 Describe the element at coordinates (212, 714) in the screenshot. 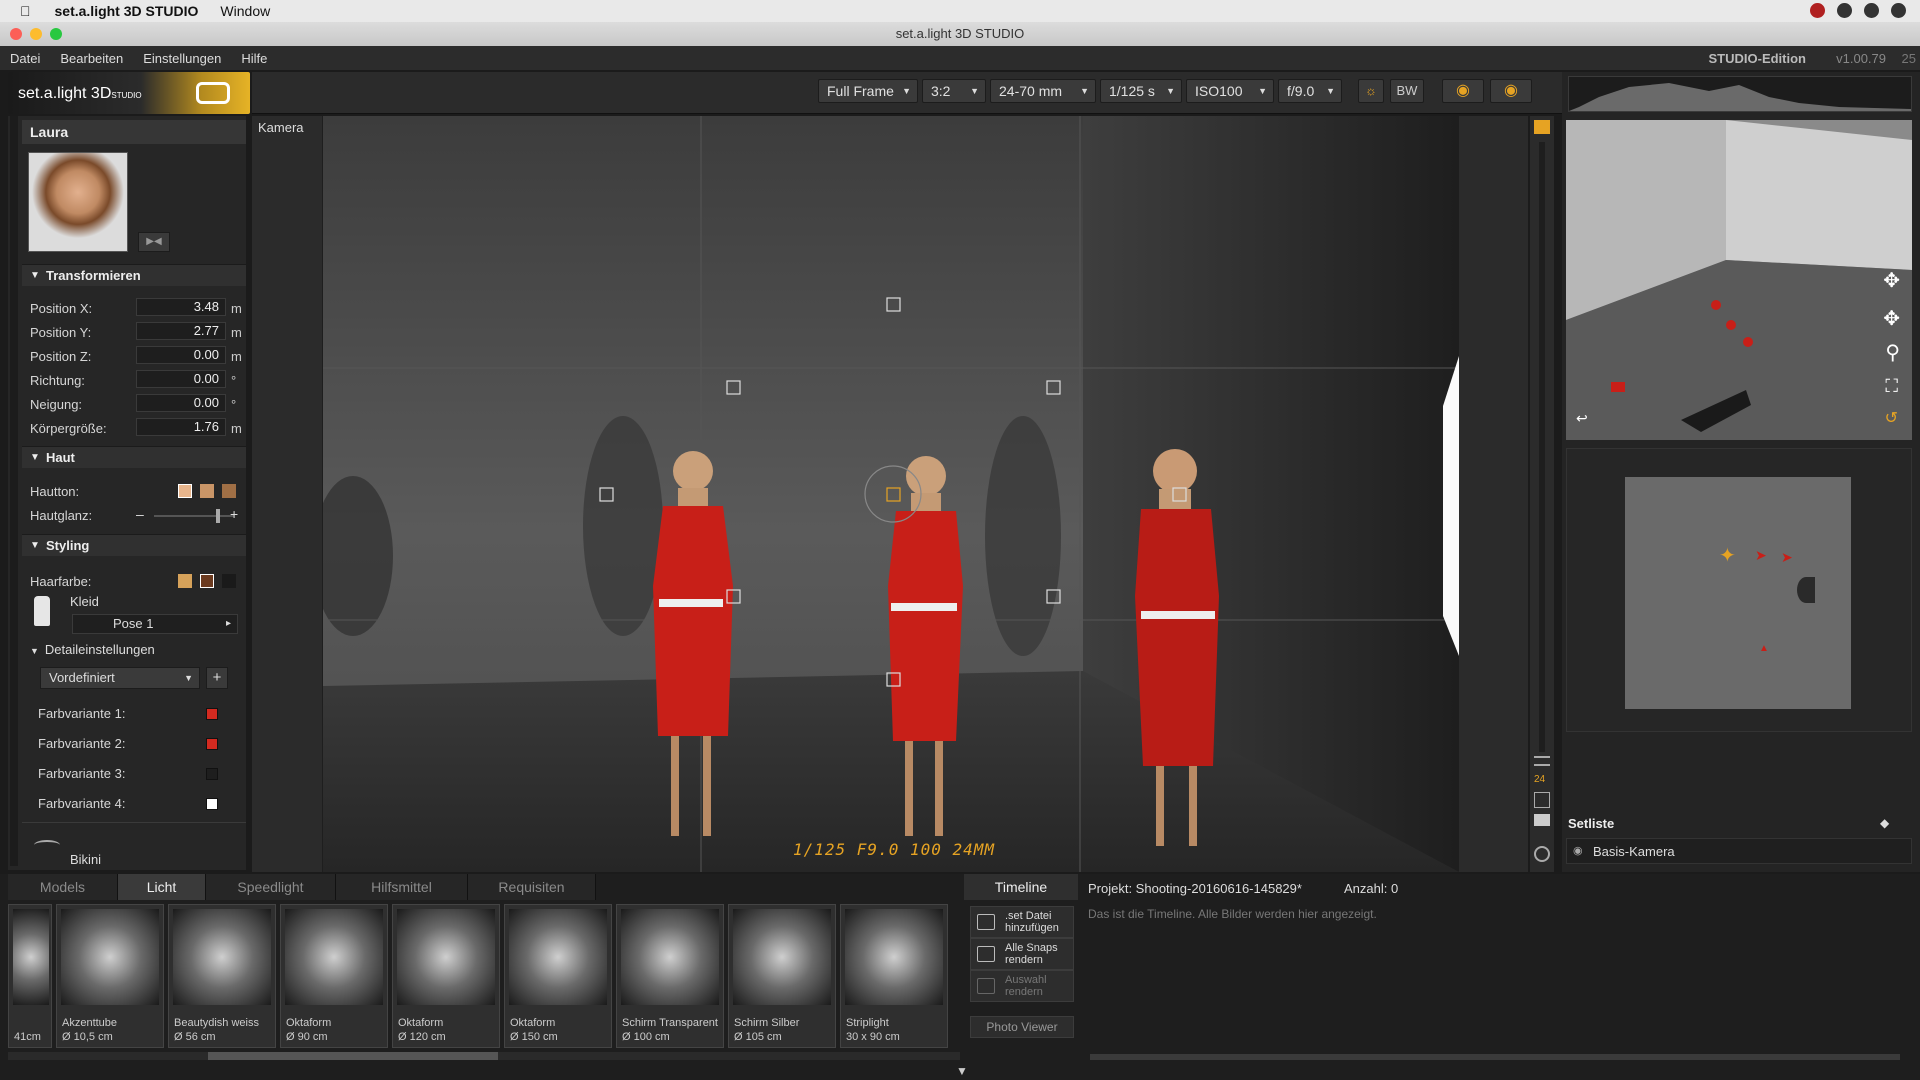

I see `color-variant-1-swatch` at that location.